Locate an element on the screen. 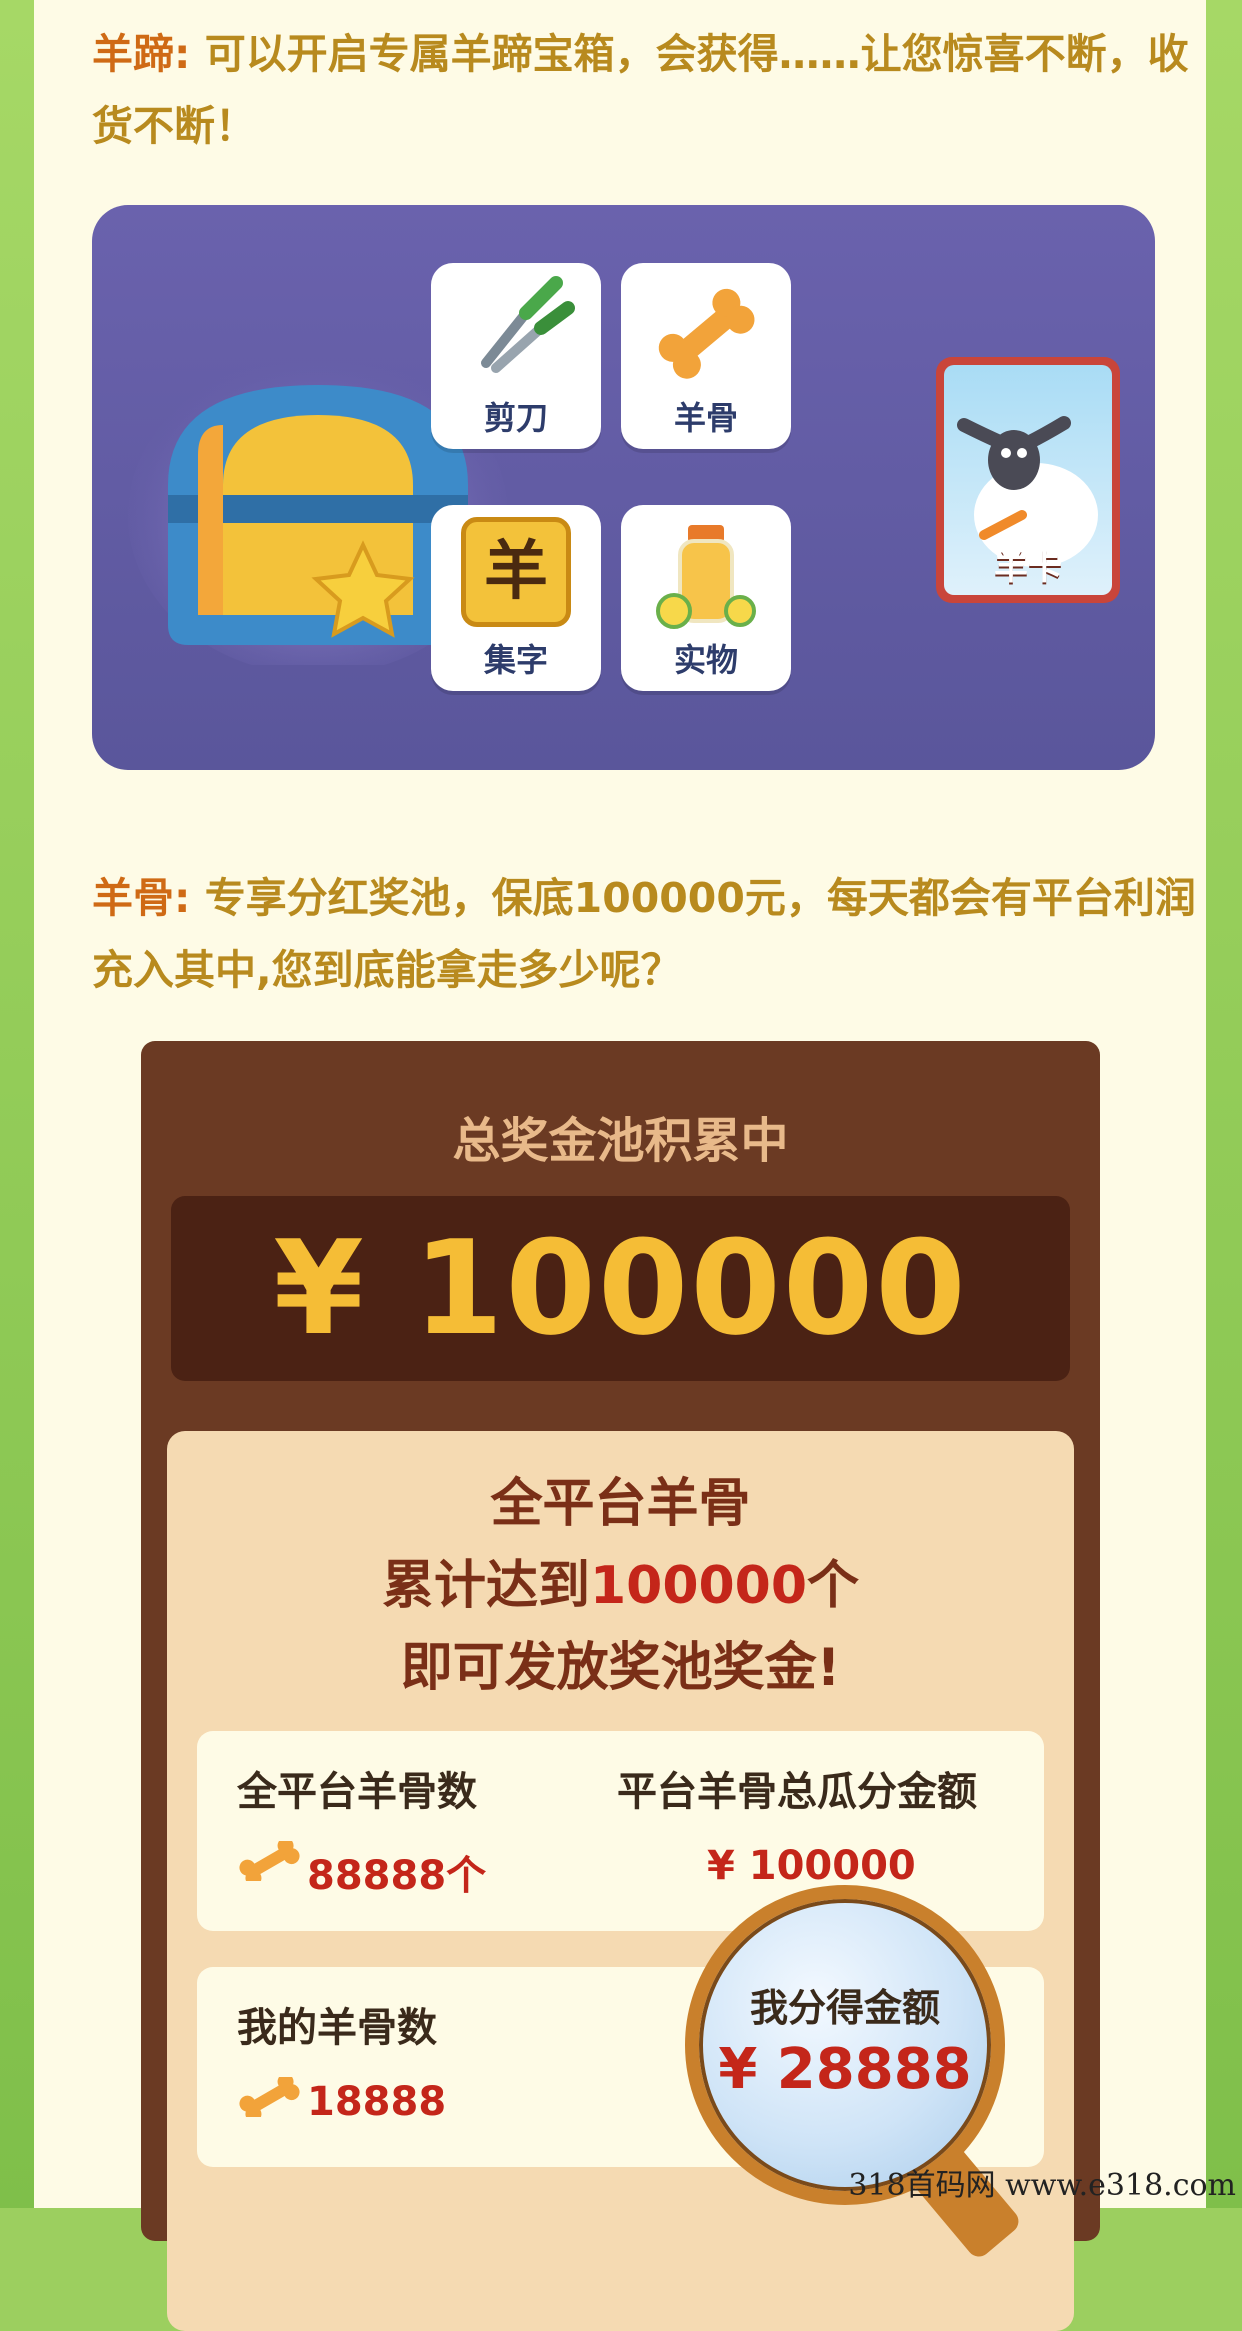 The height and width of the screenshot is (2331, 1242). my-bone-count: 18888 is located at coordinates (377, 2102).